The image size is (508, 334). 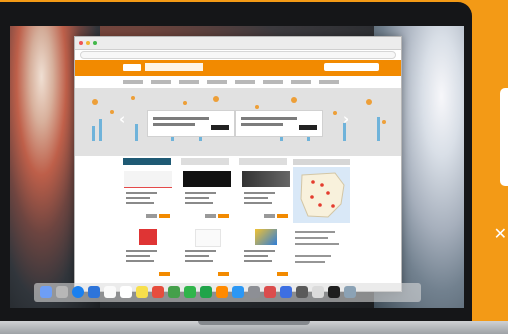 What do you see at coordinates (190, 292) in the screenshot?
I see `messages-icon` at bounding box center [190, 292].